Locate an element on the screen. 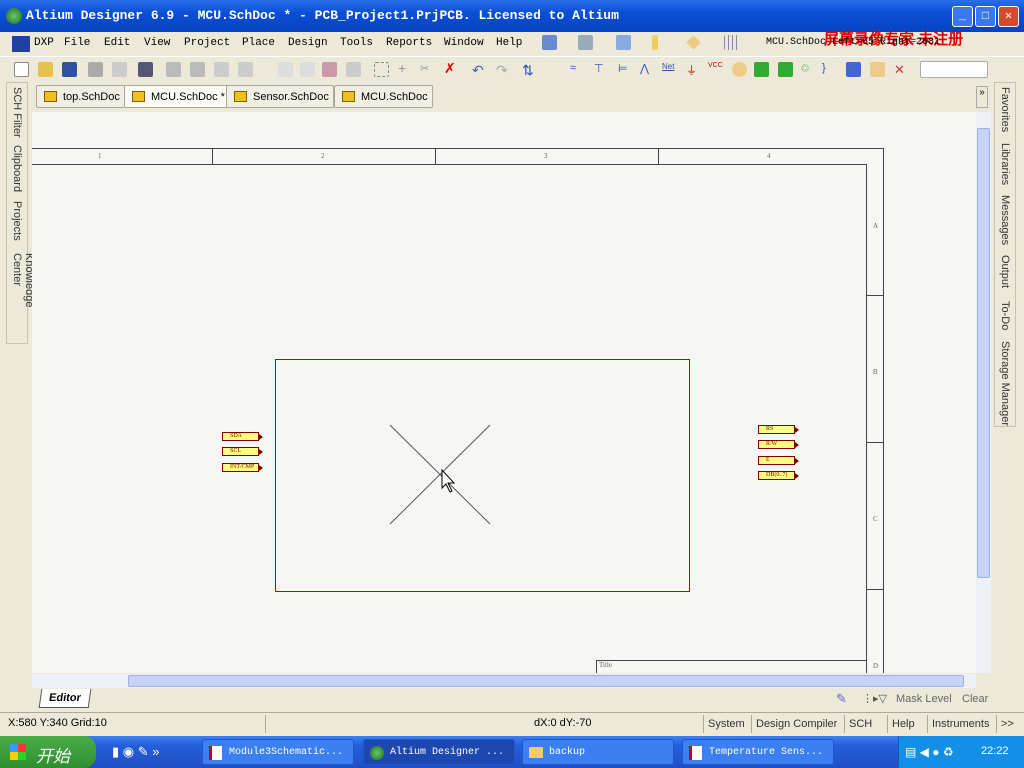 The image size is (1024, 768). print-preview-icon is located at coordinates (119, 69).